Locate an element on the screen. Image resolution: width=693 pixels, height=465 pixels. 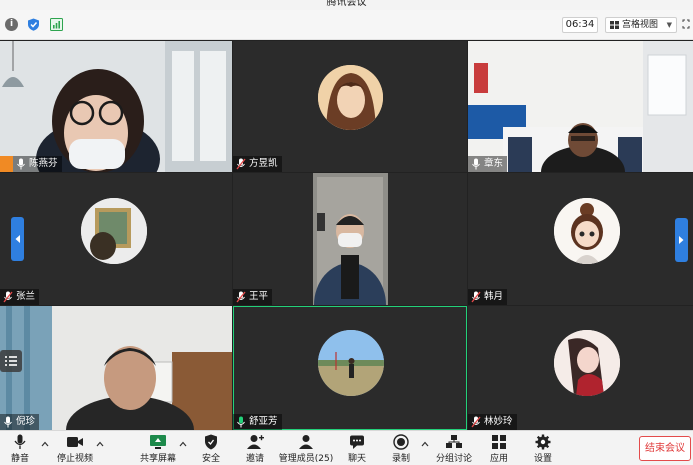
participant-name-tag: 韩月 is located at coordinates (488, 297).